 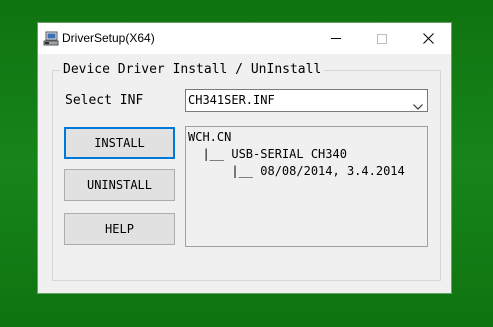 What do you see at coordinates (296, 171) in the screenshot?
I see `info-line-version: |__ 08/08/2014, 3.4.2014` at bounding box center [296, 171].